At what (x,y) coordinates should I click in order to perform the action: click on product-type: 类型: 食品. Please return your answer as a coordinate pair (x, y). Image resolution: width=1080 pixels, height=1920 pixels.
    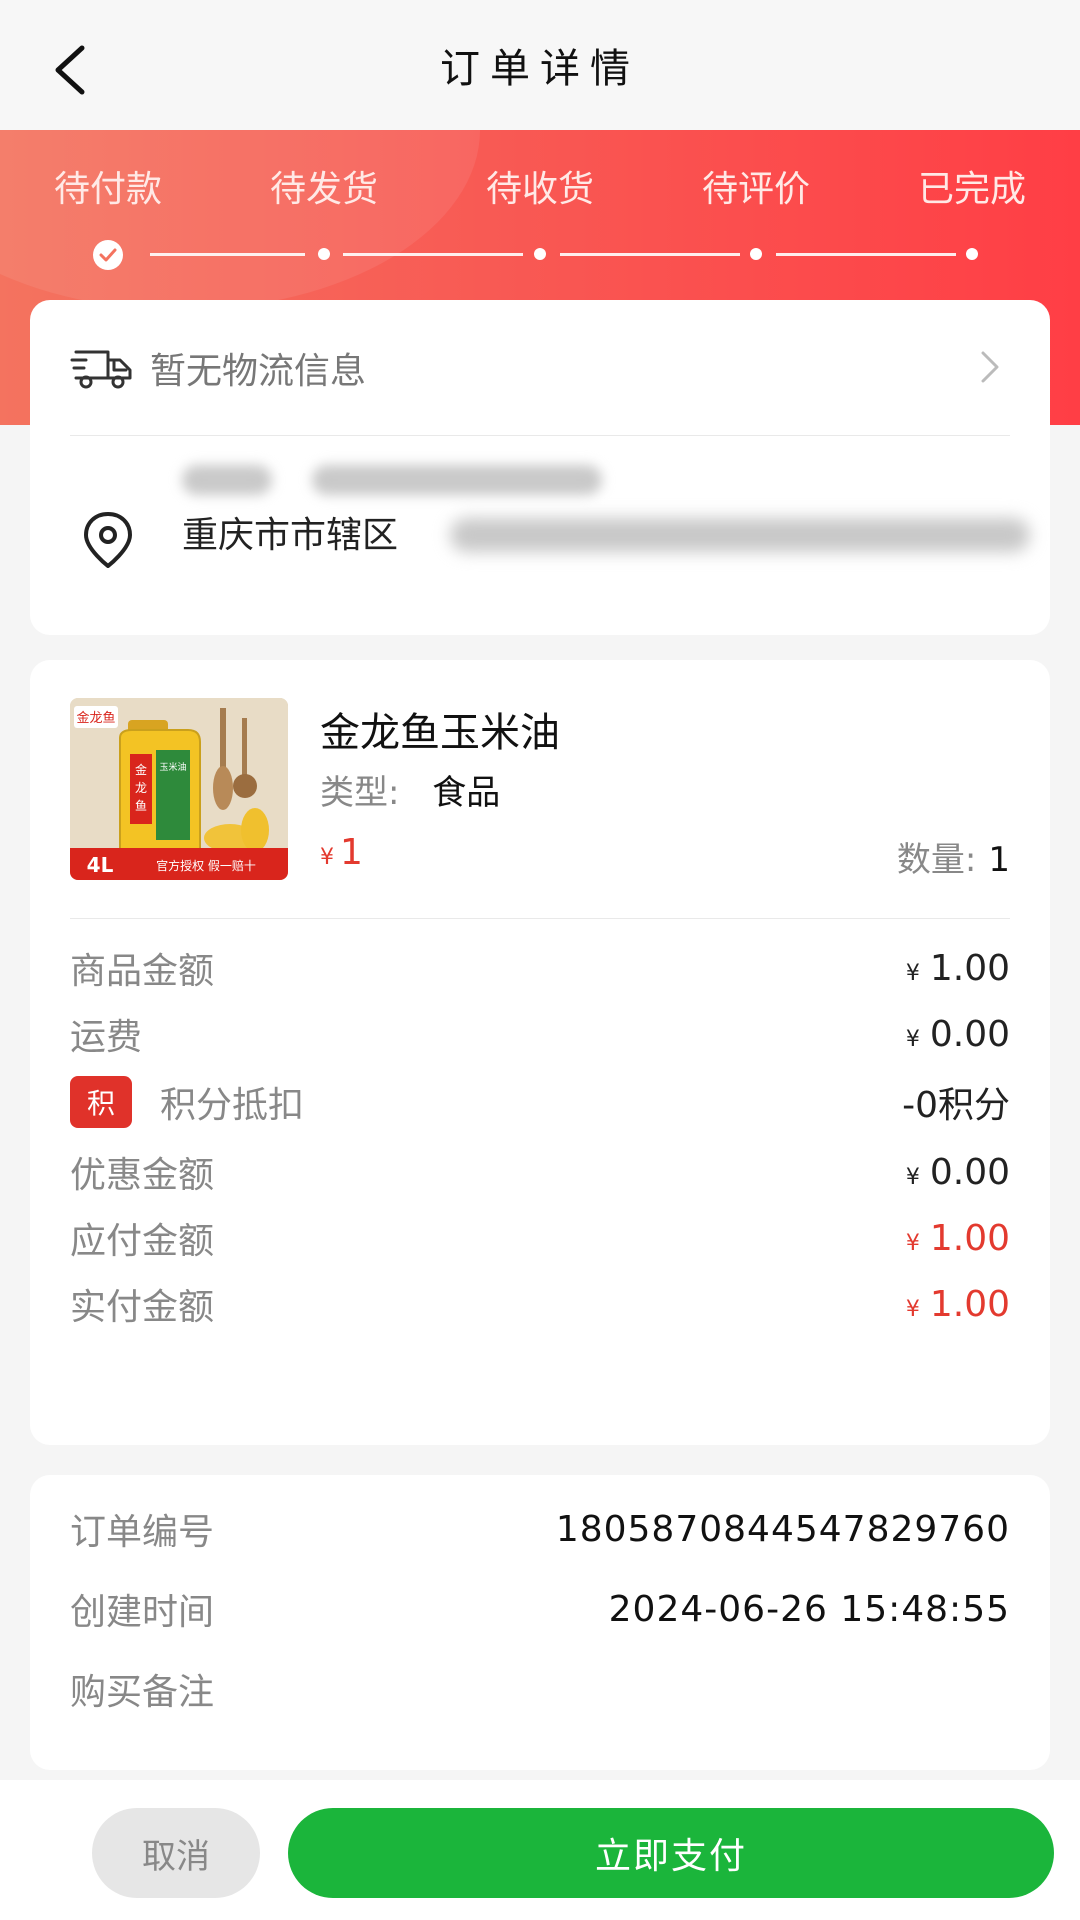
    Looking at the image, I should click on (410, 789).